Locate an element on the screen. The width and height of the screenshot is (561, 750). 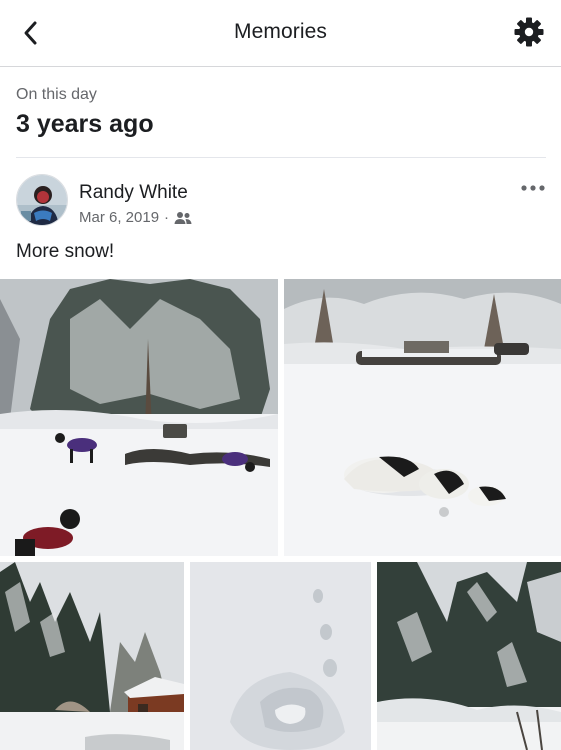
page-title: Memories is located at coordinates (280, 31).